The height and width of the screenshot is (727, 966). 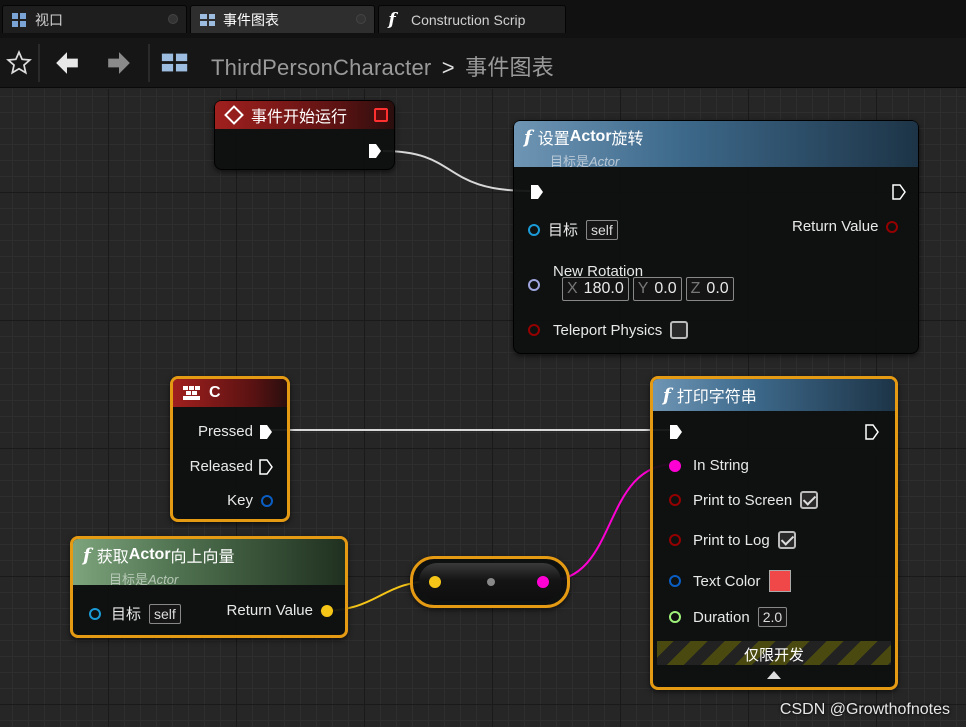 What do you see at coordinates (230, 393) in the screenshot?
I see `node-header: C` at bounding box center [230, 393].